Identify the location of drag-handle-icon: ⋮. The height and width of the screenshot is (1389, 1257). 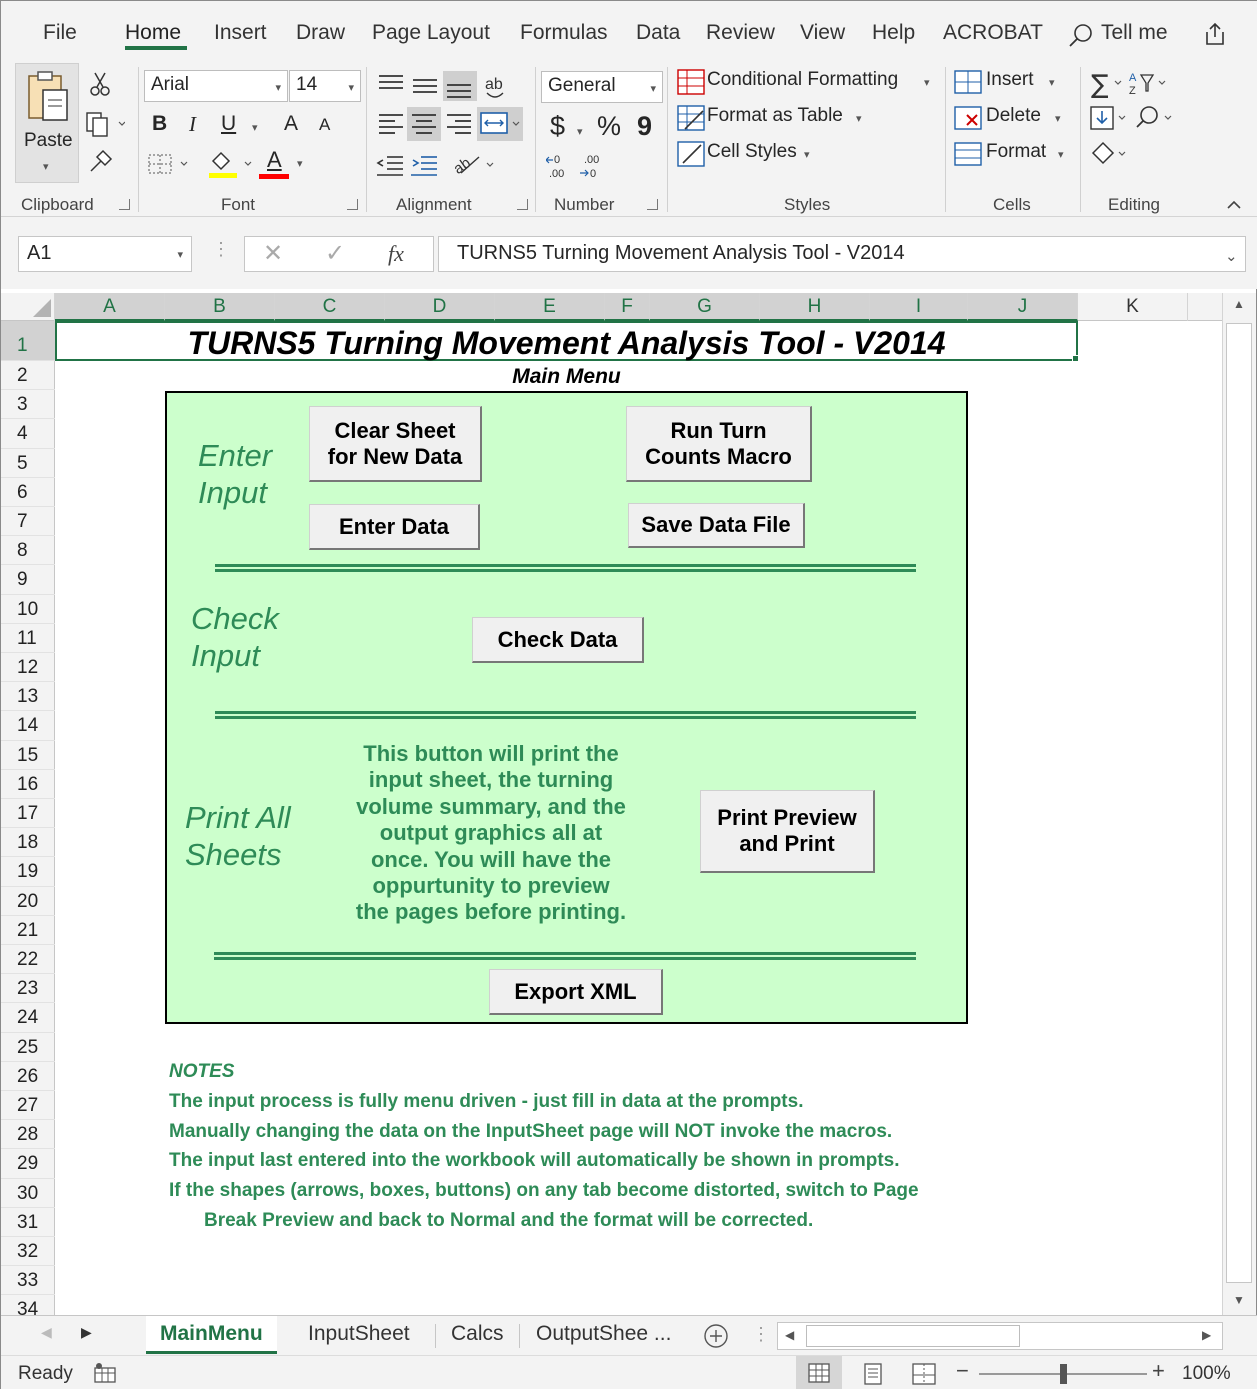
(221, 249).